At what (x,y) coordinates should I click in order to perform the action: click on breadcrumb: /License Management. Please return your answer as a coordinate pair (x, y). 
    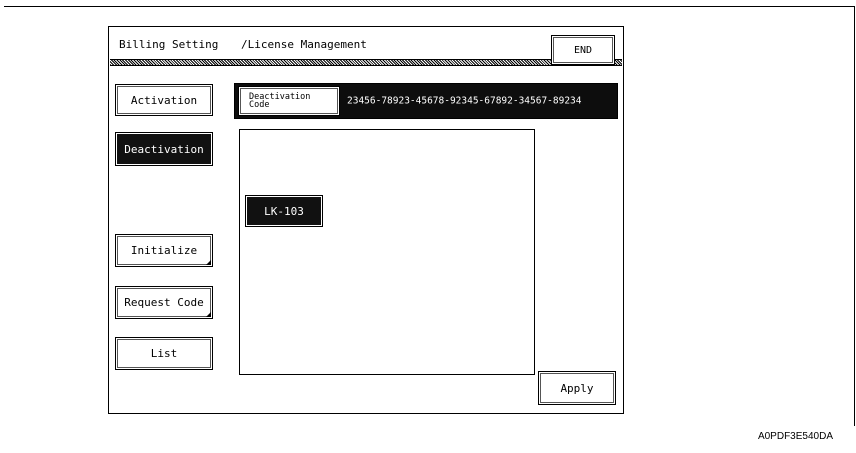
    Looking at the image, I should click on (304, 44).